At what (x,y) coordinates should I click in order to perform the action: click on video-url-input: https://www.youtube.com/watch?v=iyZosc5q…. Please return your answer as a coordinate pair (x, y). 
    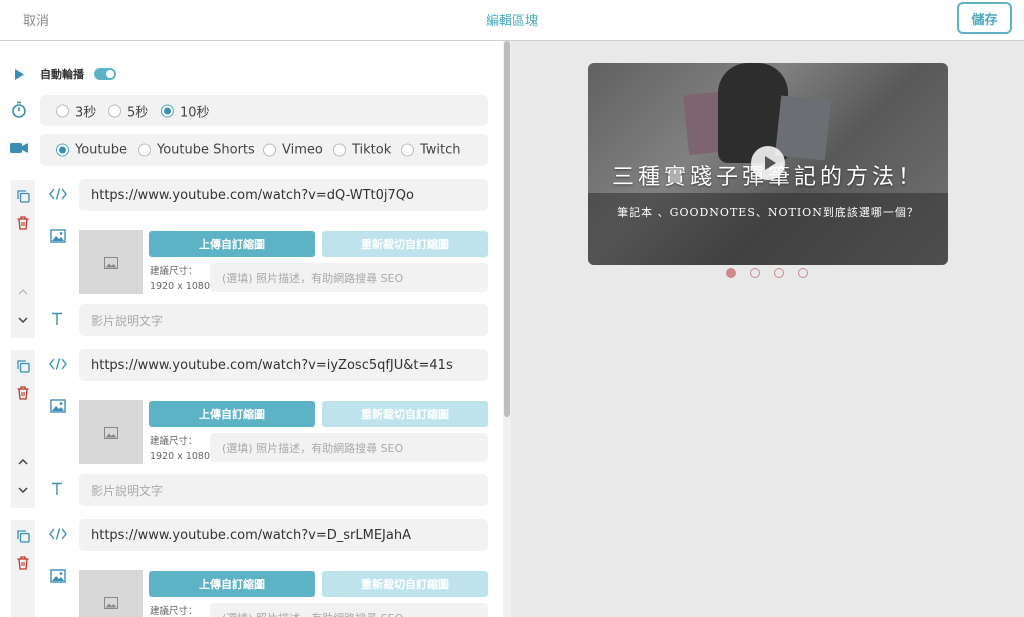
    Looking at the image, I should click on (283, 365).